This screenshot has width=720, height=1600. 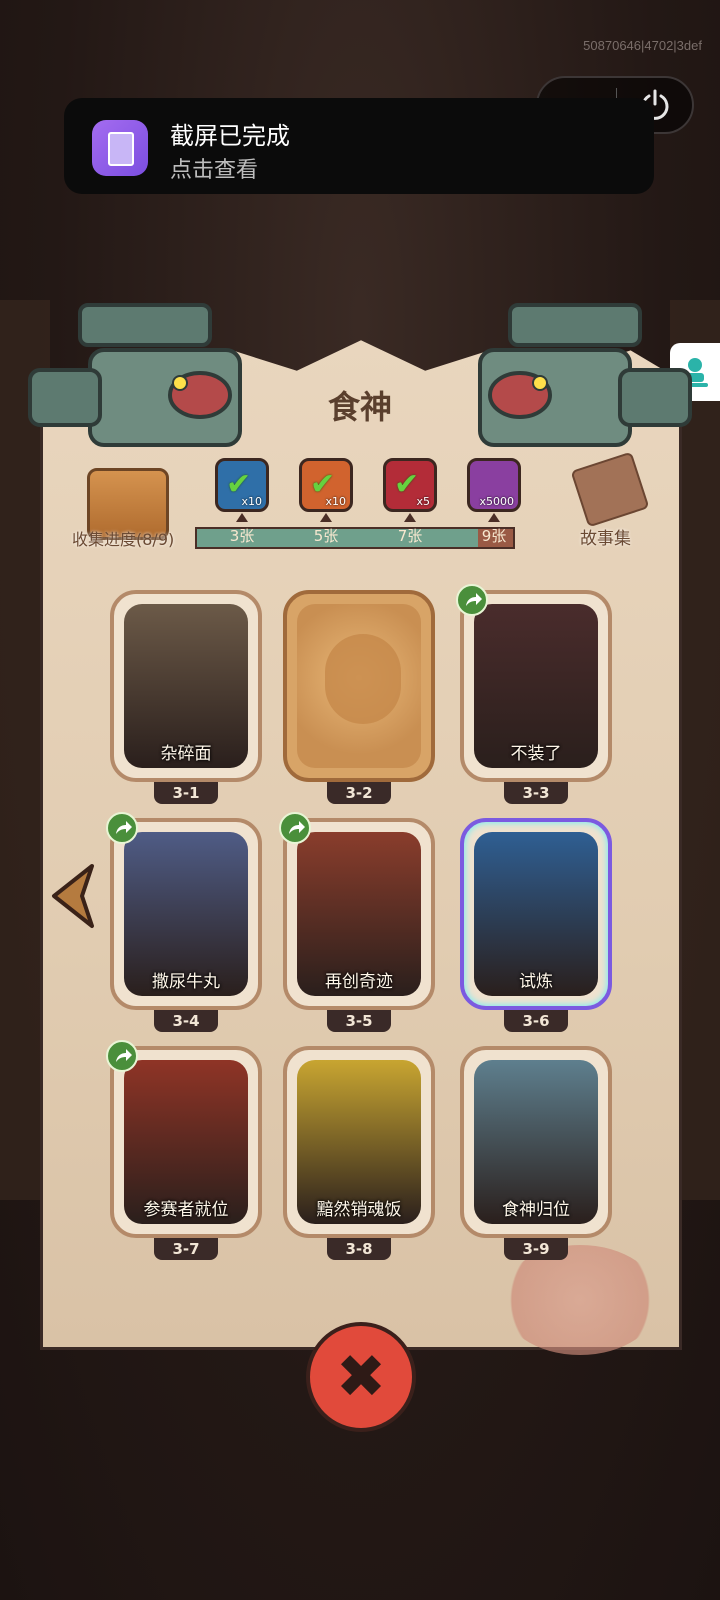 I want to click on screenshot-gallery-icon, so click(x=120, y=148).